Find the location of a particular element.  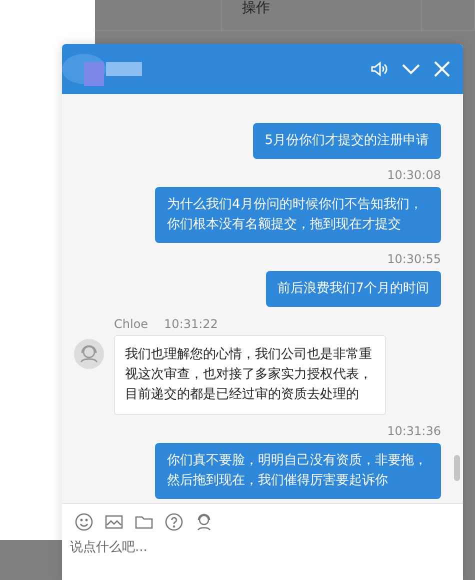

emoji-icon is located at coordinates (84, 522).